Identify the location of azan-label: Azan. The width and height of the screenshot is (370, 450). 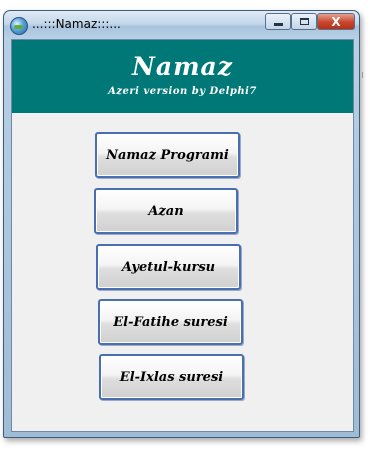
(166, 211).